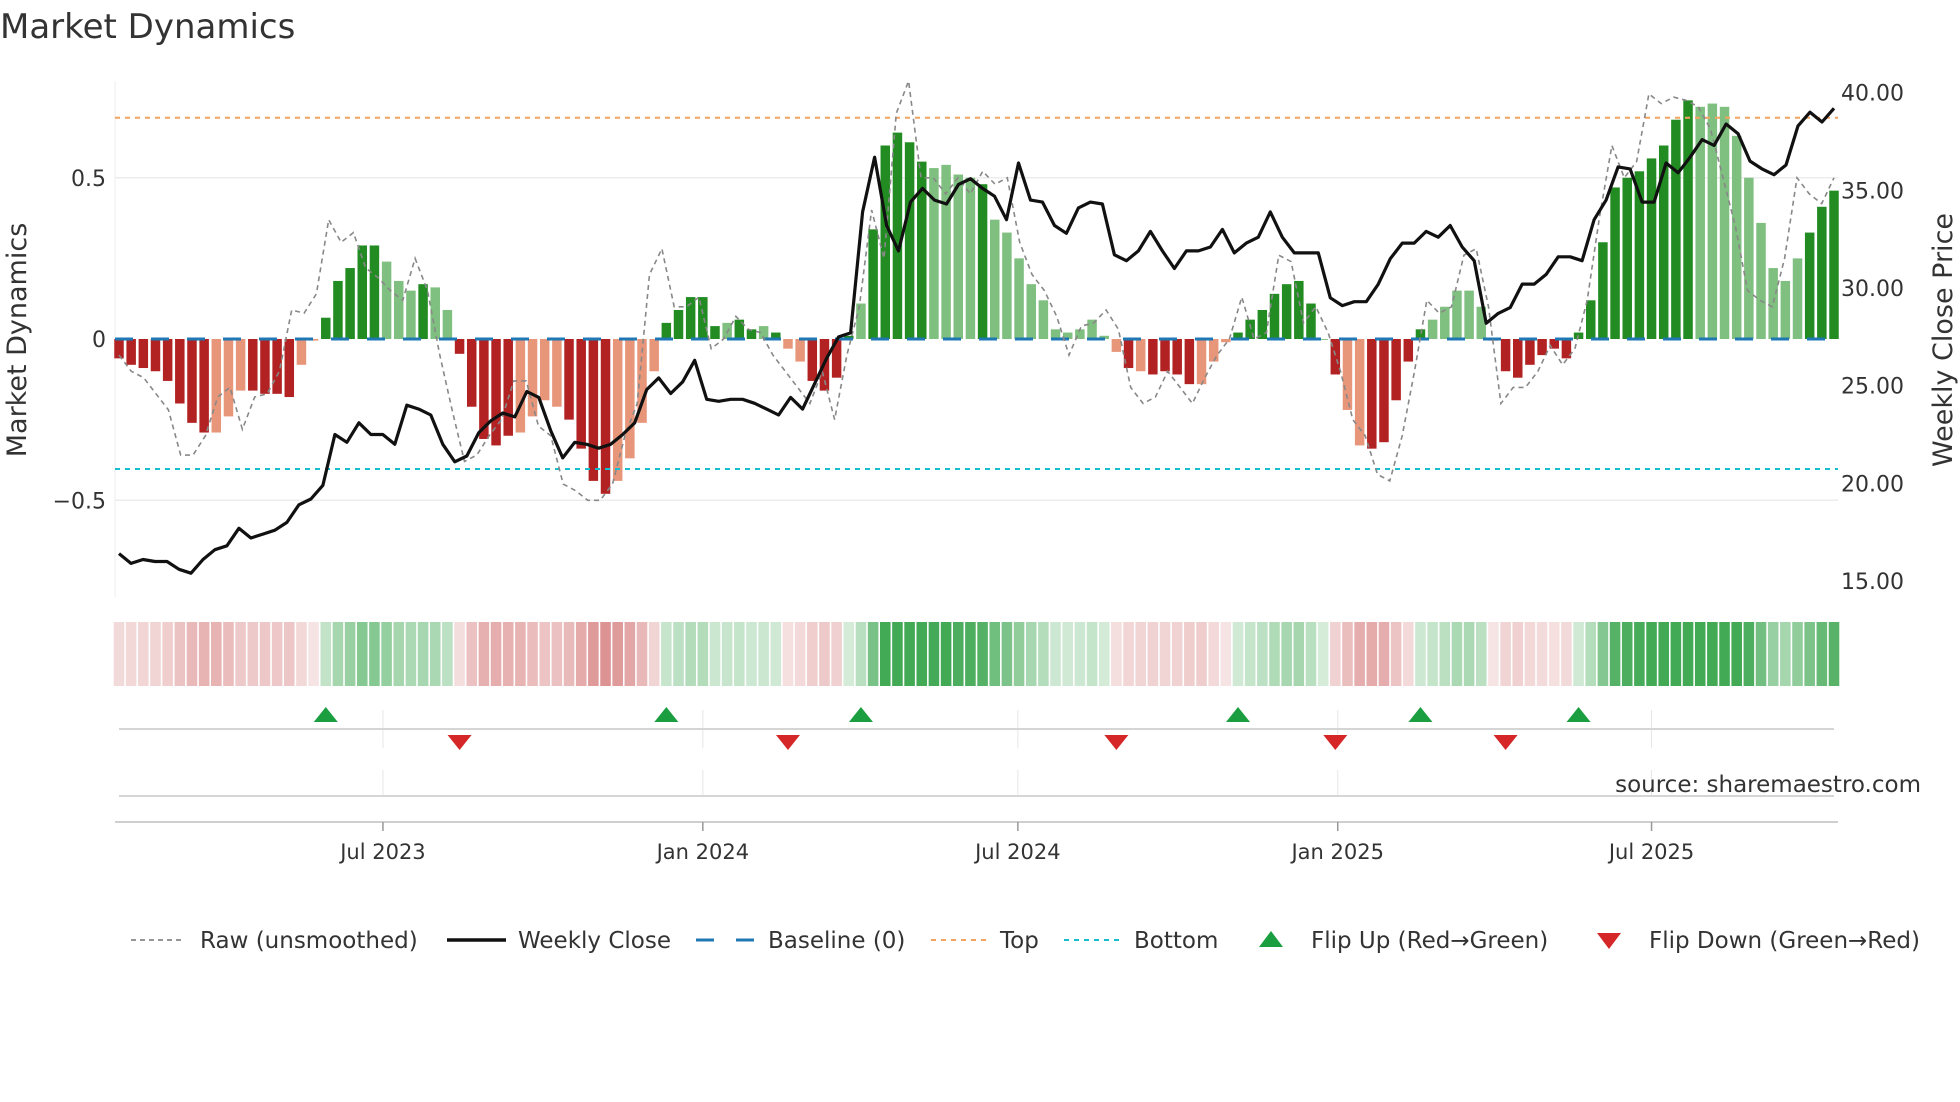 This screenshot has width=1960, height=1102. I want to click on left-tick-label: 0, so click(99, 340).